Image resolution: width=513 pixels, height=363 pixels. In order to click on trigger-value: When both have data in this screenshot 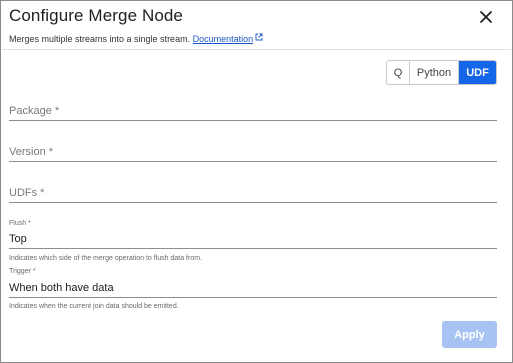, I will do `click(61, 288)`.